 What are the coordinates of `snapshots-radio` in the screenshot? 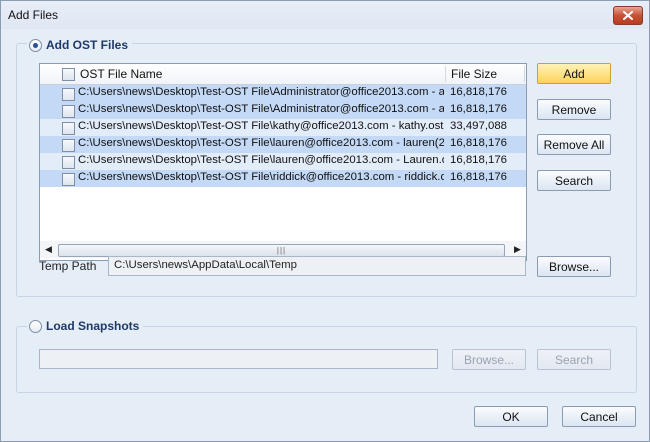 It's located at (35, 326).